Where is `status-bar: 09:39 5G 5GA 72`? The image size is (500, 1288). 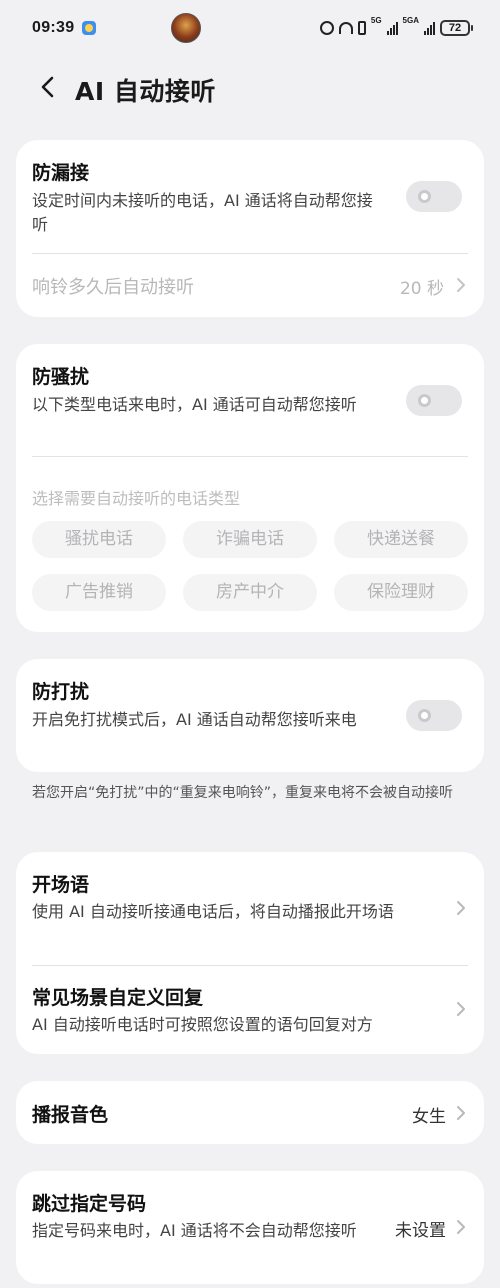
status-bar: 09:39 5G 5GA 72 is located at coordinates (250, 28).